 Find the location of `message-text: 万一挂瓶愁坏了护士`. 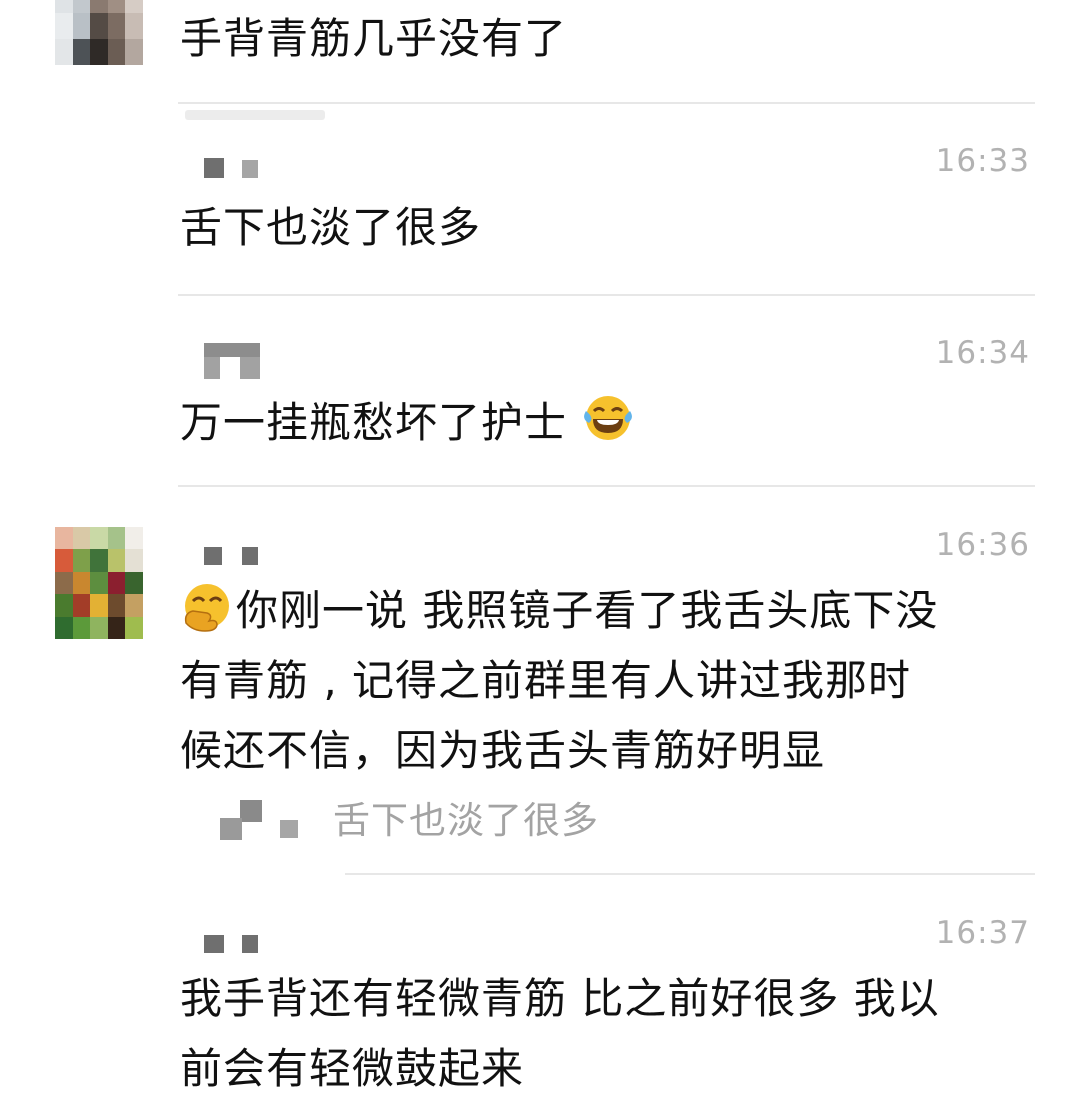

message-text: 万一挂瓶愁坏了护士 is located at coordinates (610, 423).